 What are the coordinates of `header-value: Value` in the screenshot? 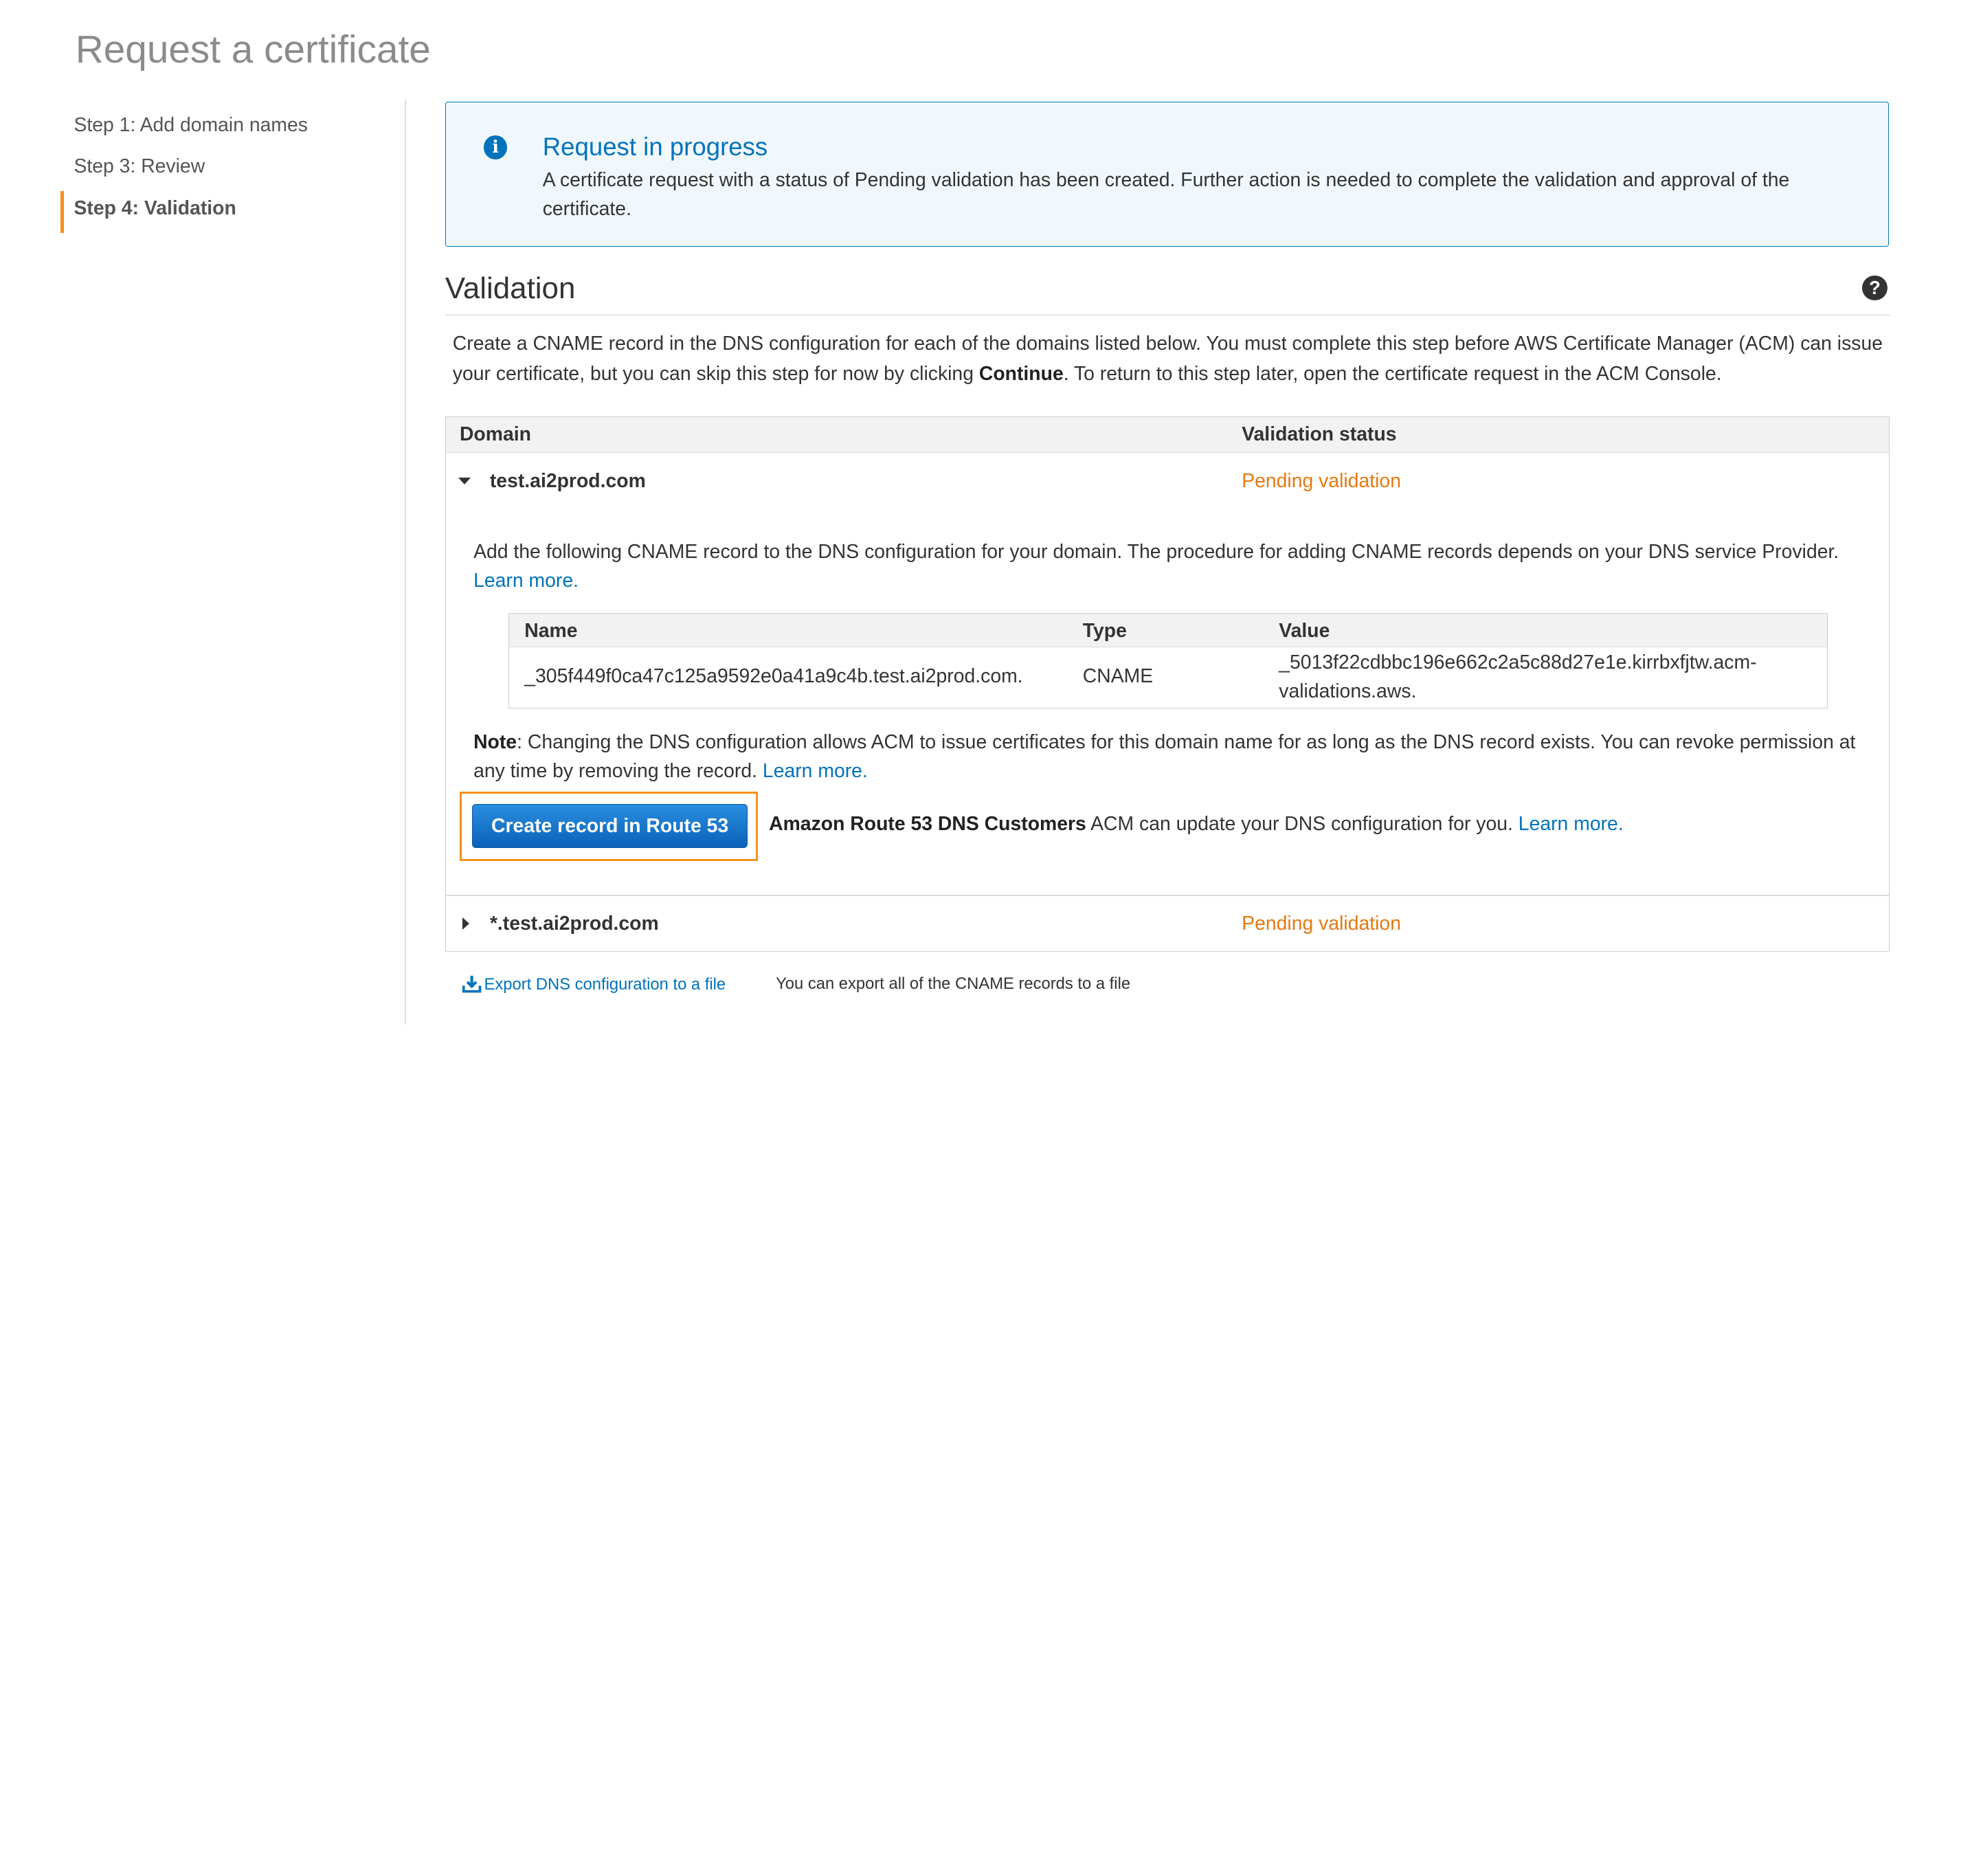 It's located at (1305, 631).